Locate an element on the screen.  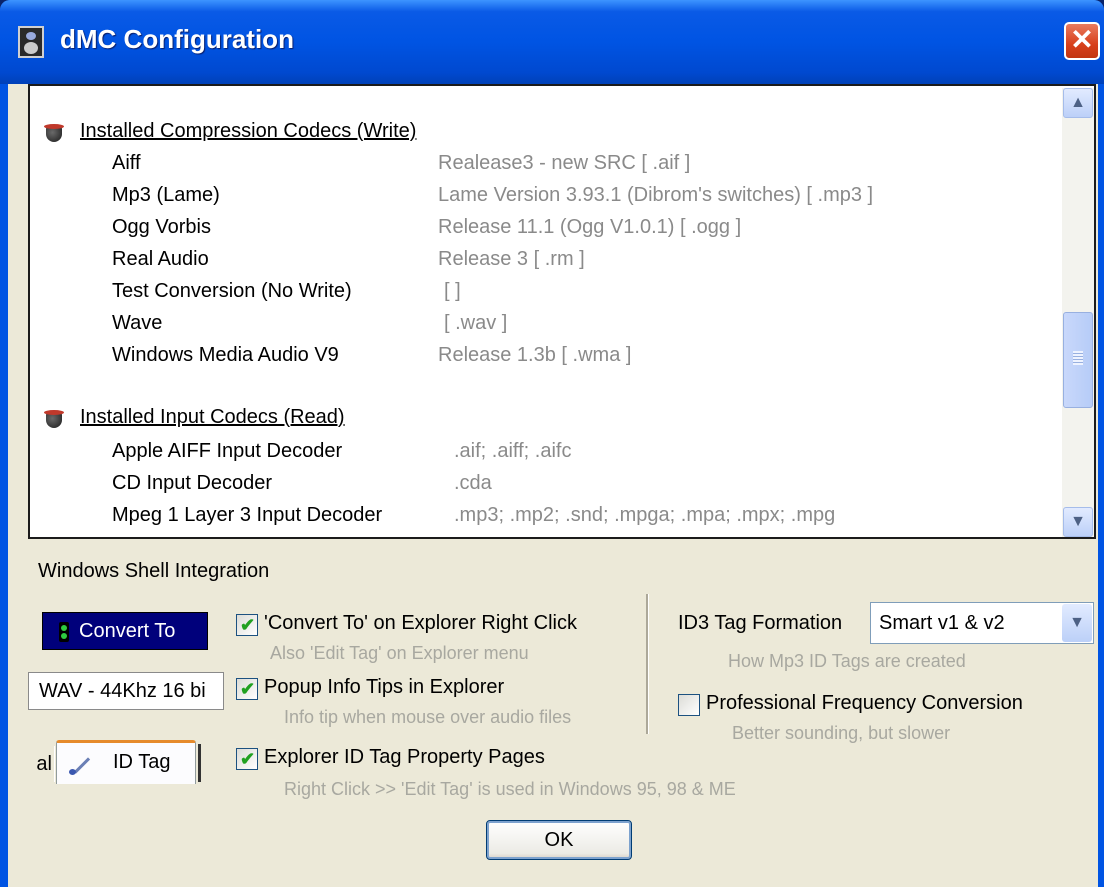
app-icon is located at coordinates (31, 42).